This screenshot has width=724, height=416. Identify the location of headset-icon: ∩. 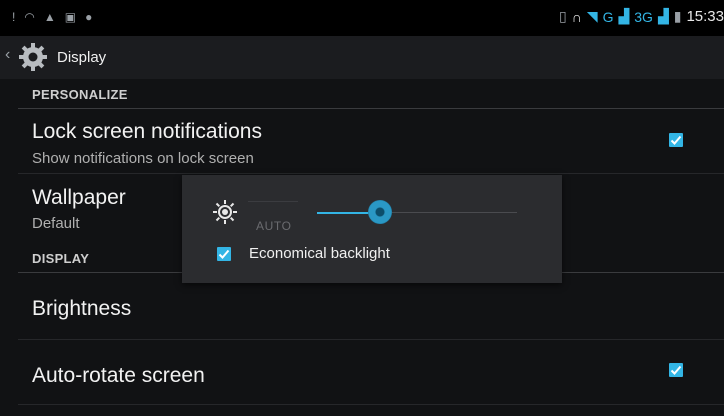
(576, 16).